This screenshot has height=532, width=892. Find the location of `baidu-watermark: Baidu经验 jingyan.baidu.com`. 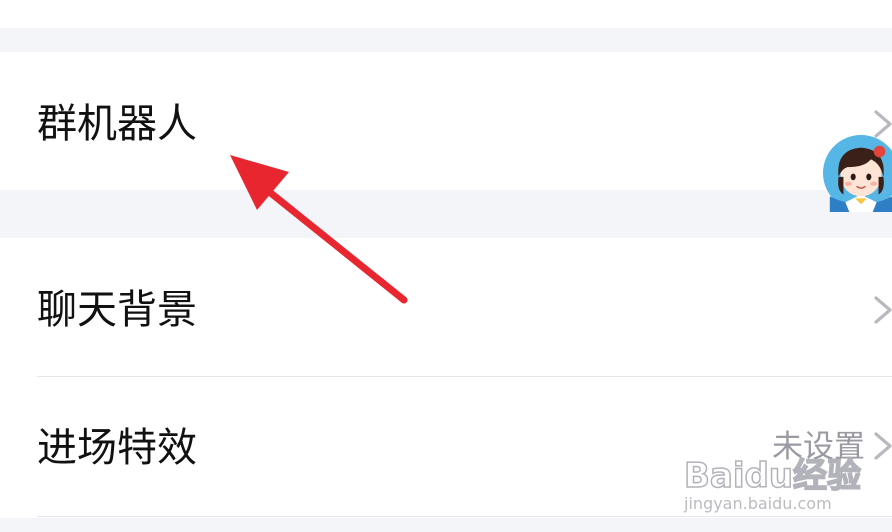

baidu-watermark: Baidu经验 jingyan.baidu.com is located at coordinates (780, 484).